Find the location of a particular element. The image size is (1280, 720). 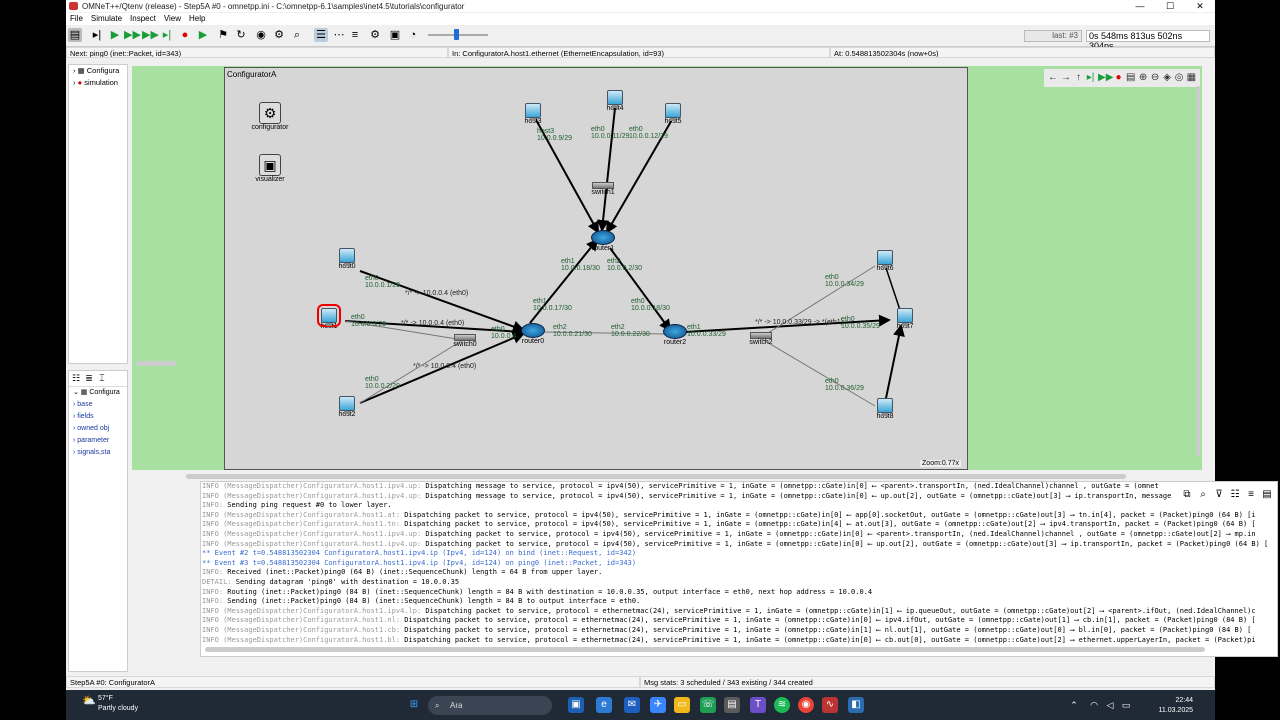

speed-icon: ◔ is located at coordinates (413, 35).